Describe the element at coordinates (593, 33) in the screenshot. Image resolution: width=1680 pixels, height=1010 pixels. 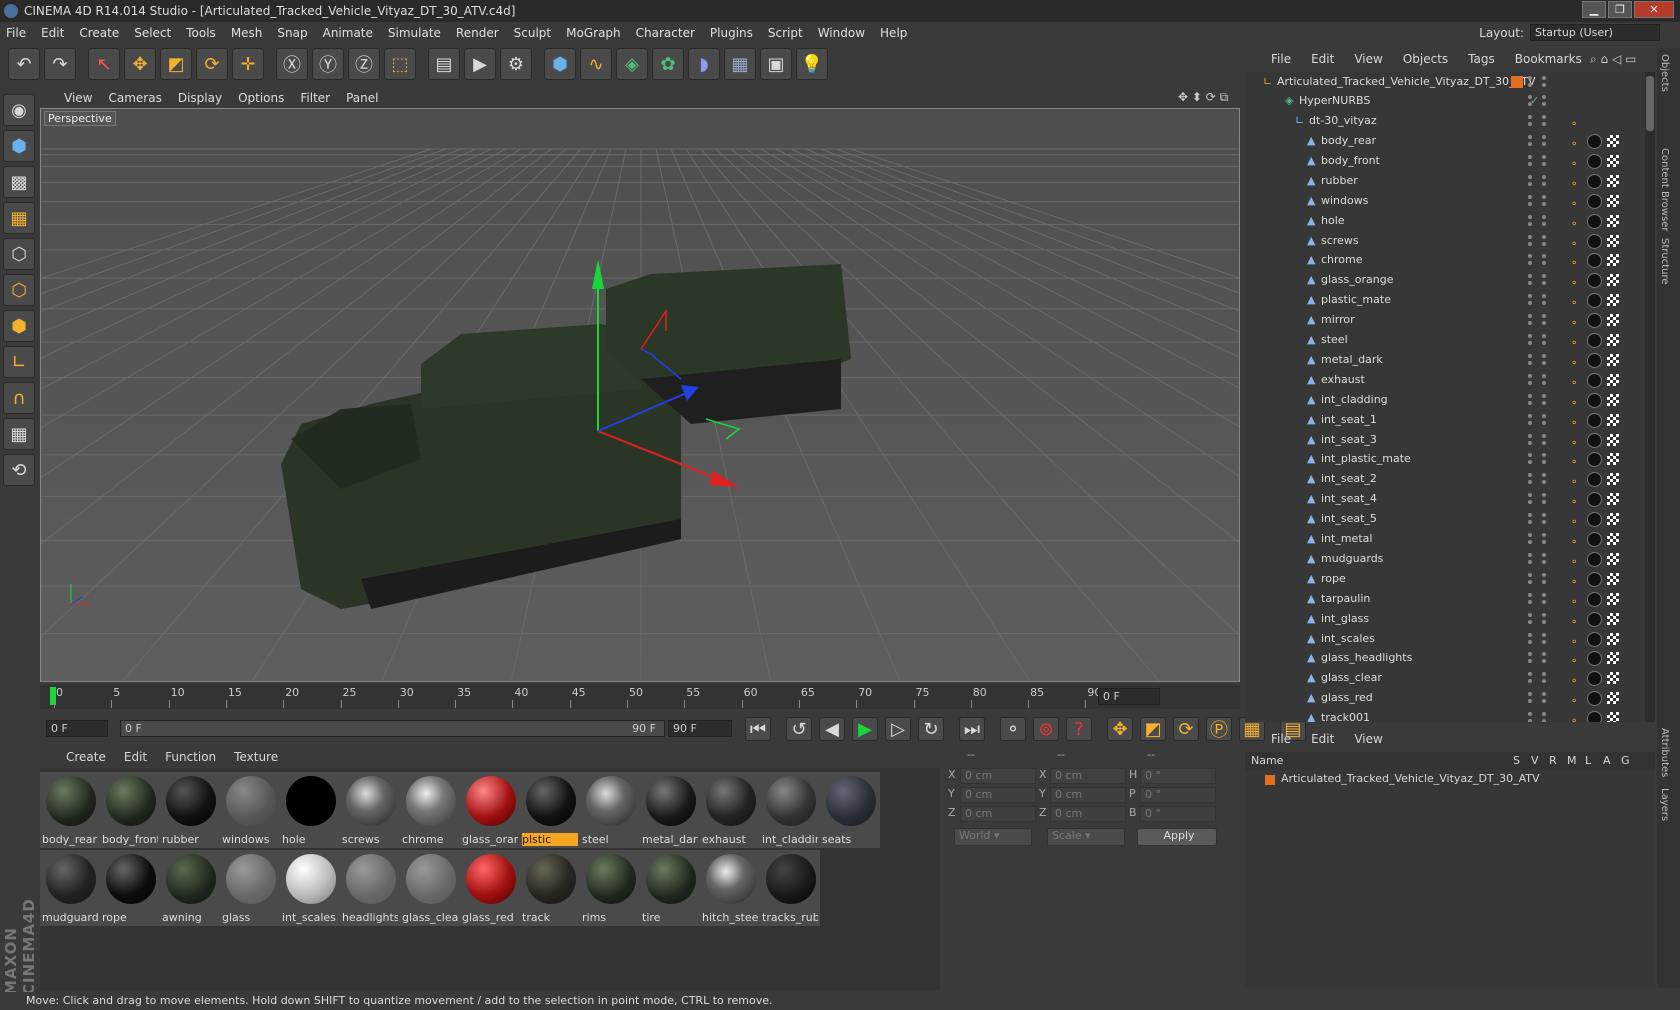
I see `menu-mograph: MoGraph` at that location.